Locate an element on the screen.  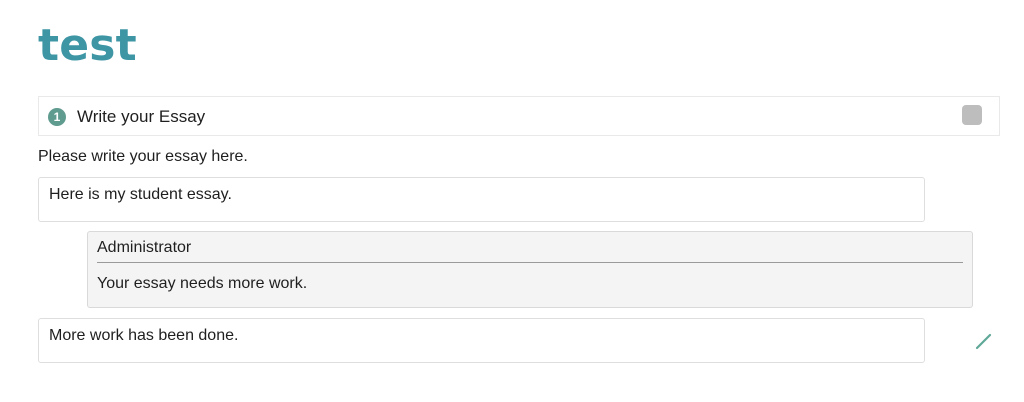
feedback-author: Administrator is located at coordinates (144, 247).